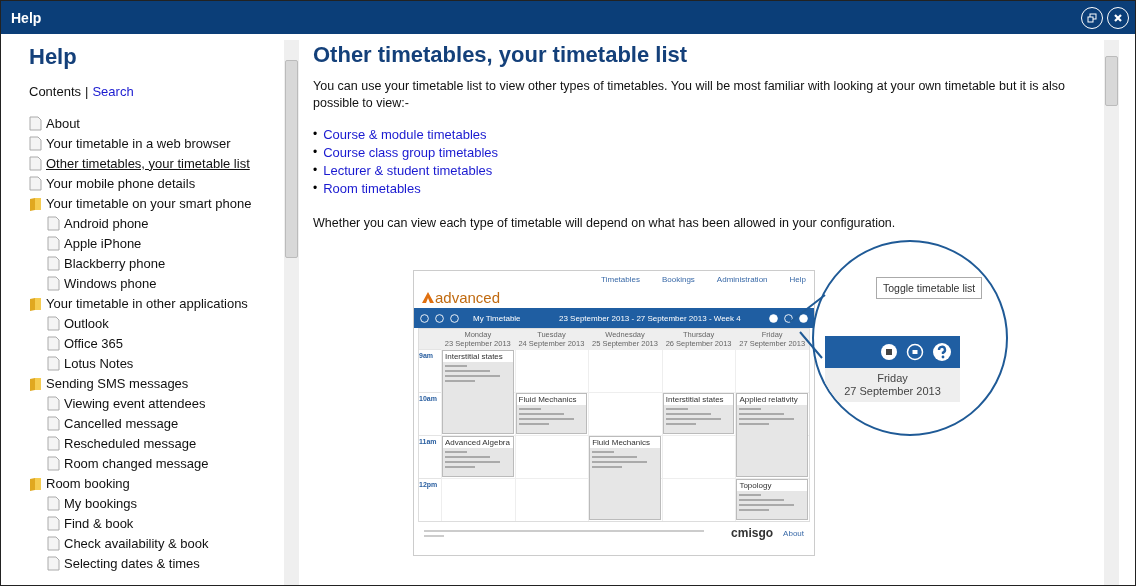 The width and height of the screenshot is (1136, 586). What do you see at coordinates (136, 543) in the screenshot?
I see `tree-item: Check availability & book` at bounding box center [136, 543].